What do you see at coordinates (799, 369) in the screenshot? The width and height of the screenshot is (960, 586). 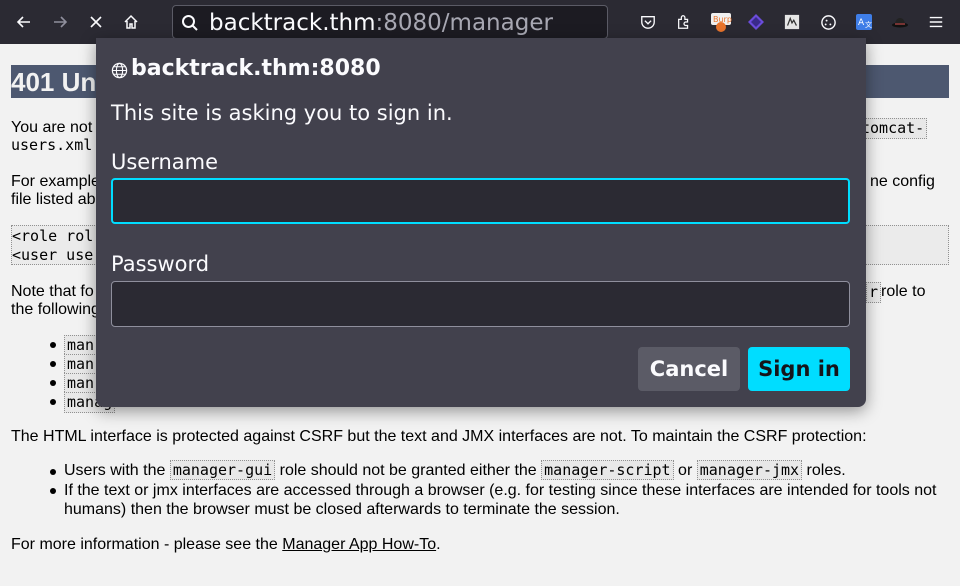 I see `sign-in-button: Sign in` at bounding box center [799, 369].